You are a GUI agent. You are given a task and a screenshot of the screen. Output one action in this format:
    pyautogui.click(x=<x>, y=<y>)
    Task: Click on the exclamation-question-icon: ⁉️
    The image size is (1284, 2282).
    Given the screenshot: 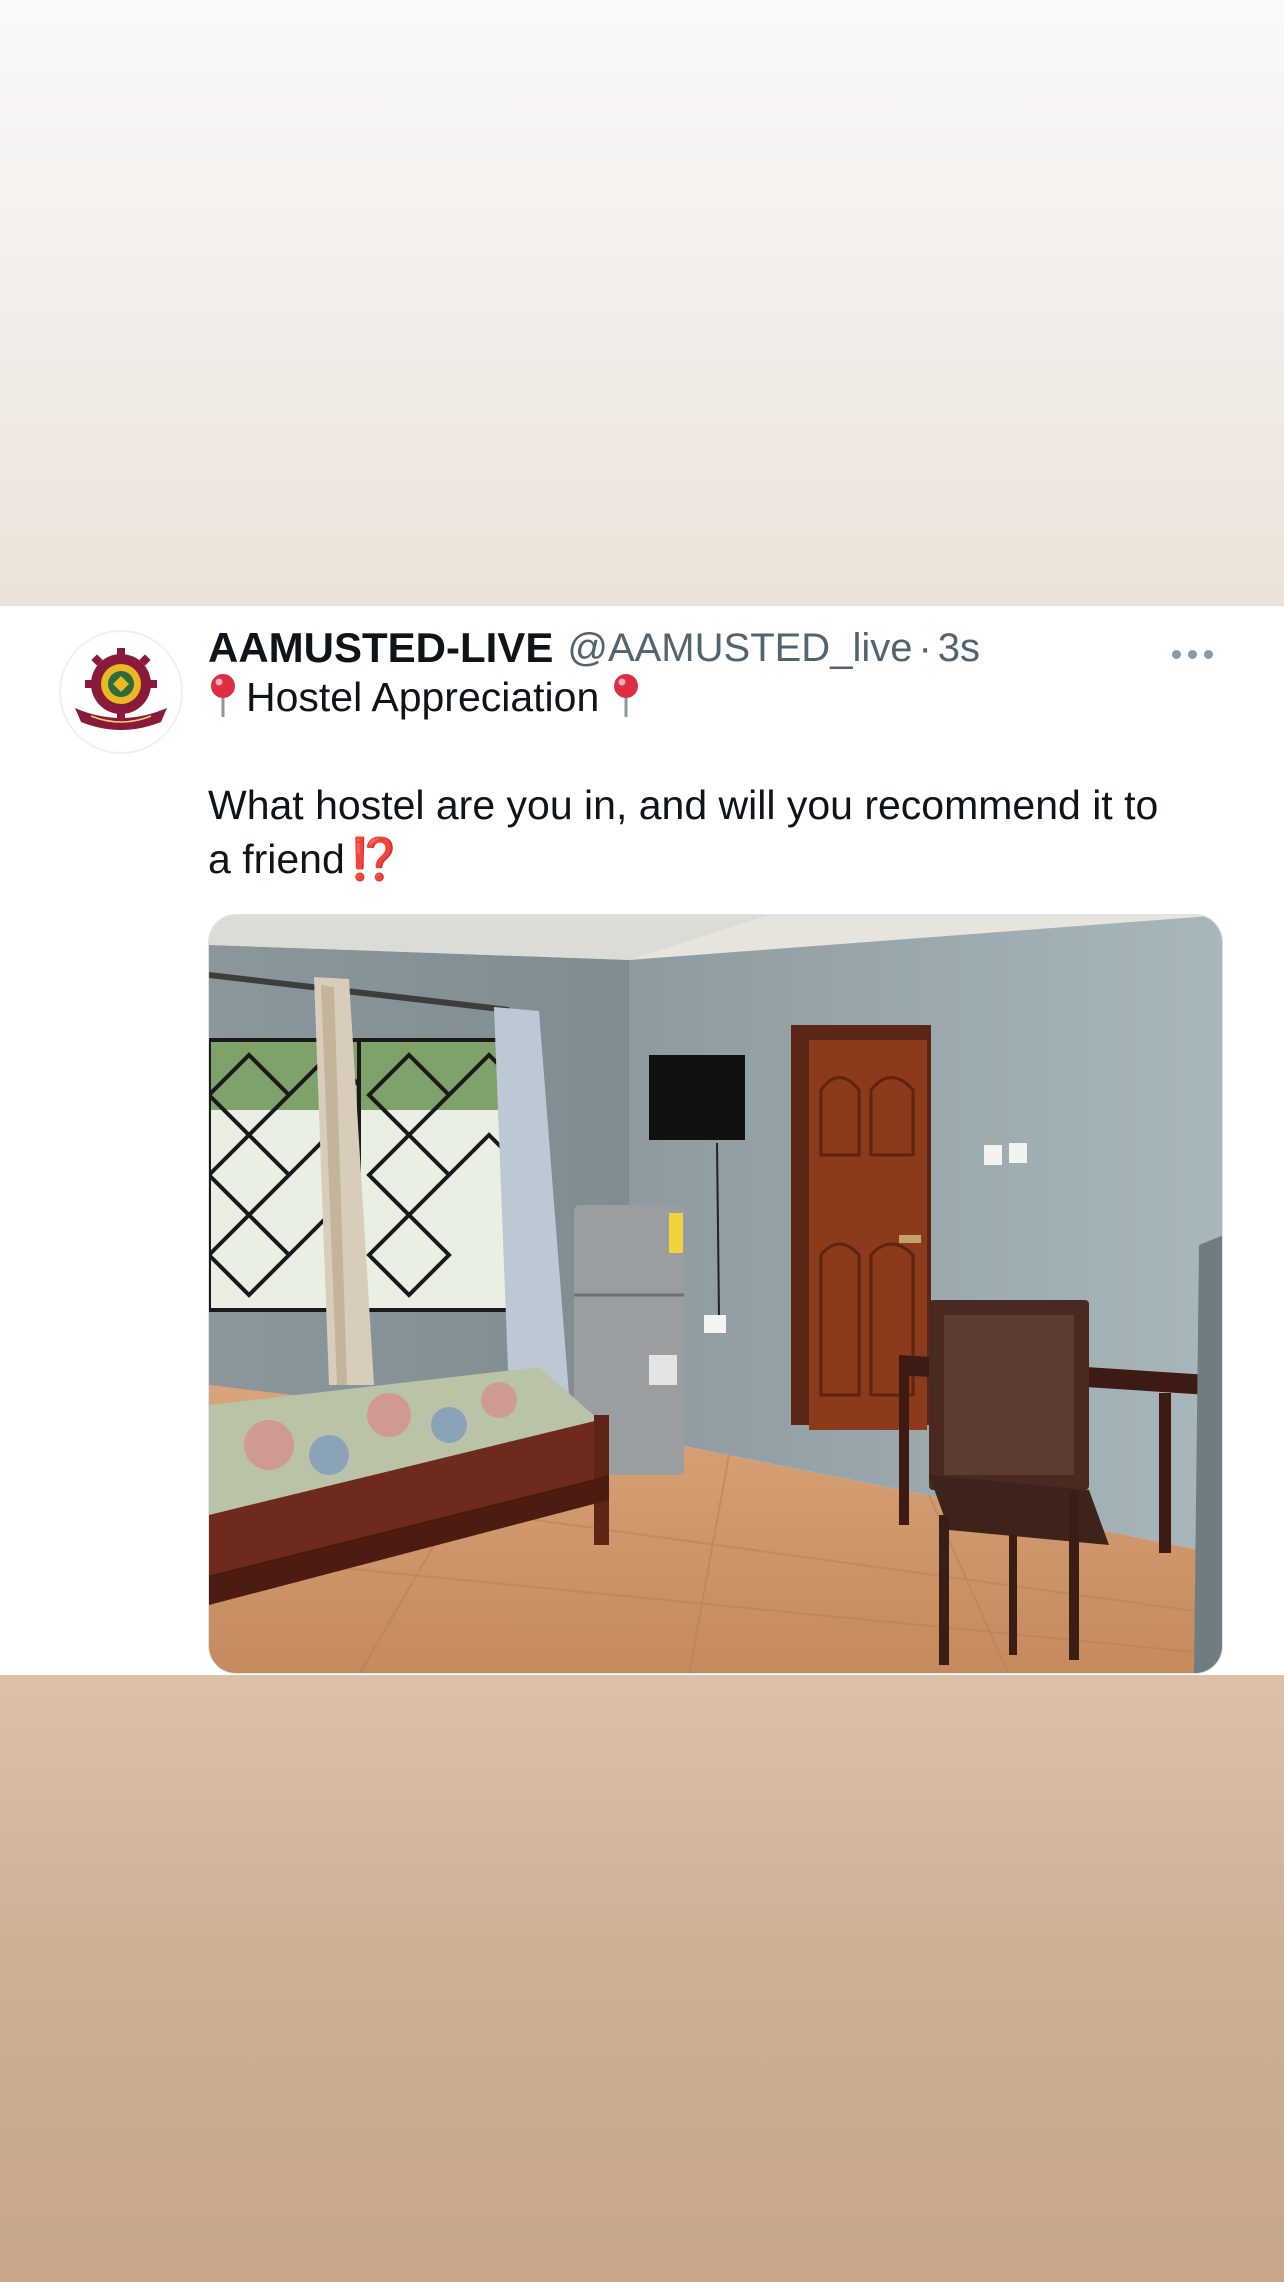 What is the action you would take?
    pyautogui.click(x=374, y=859)
    